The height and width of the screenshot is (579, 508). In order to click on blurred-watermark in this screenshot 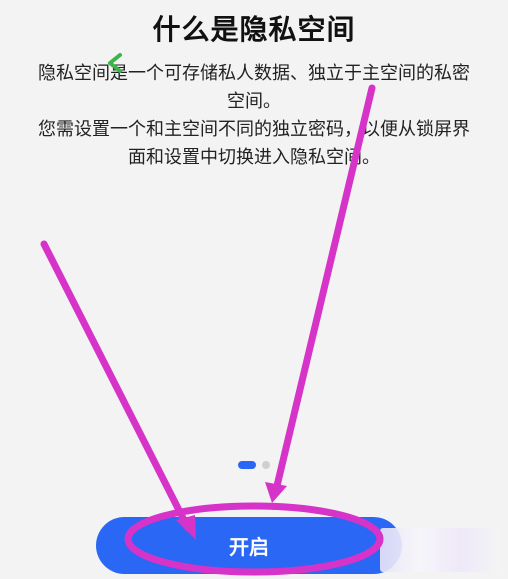, I will do `click(440, 550)`.